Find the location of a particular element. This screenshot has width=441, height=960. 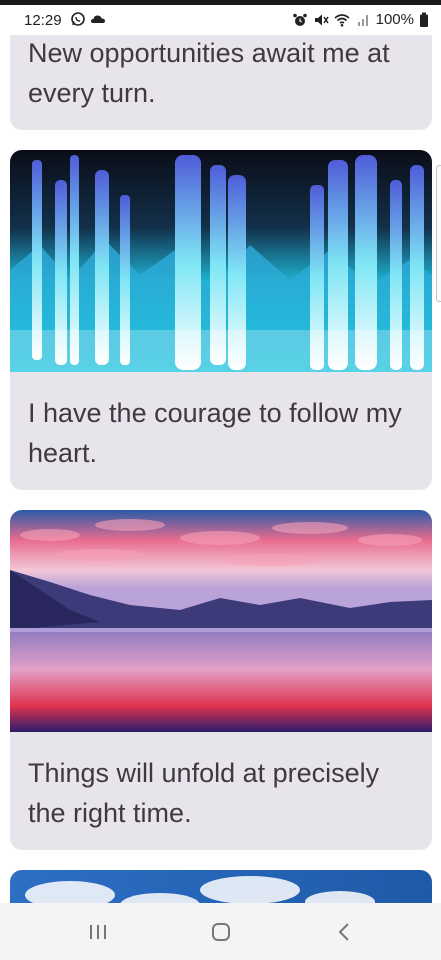

battery-percent: 100% is located at coordinates (394, 19).